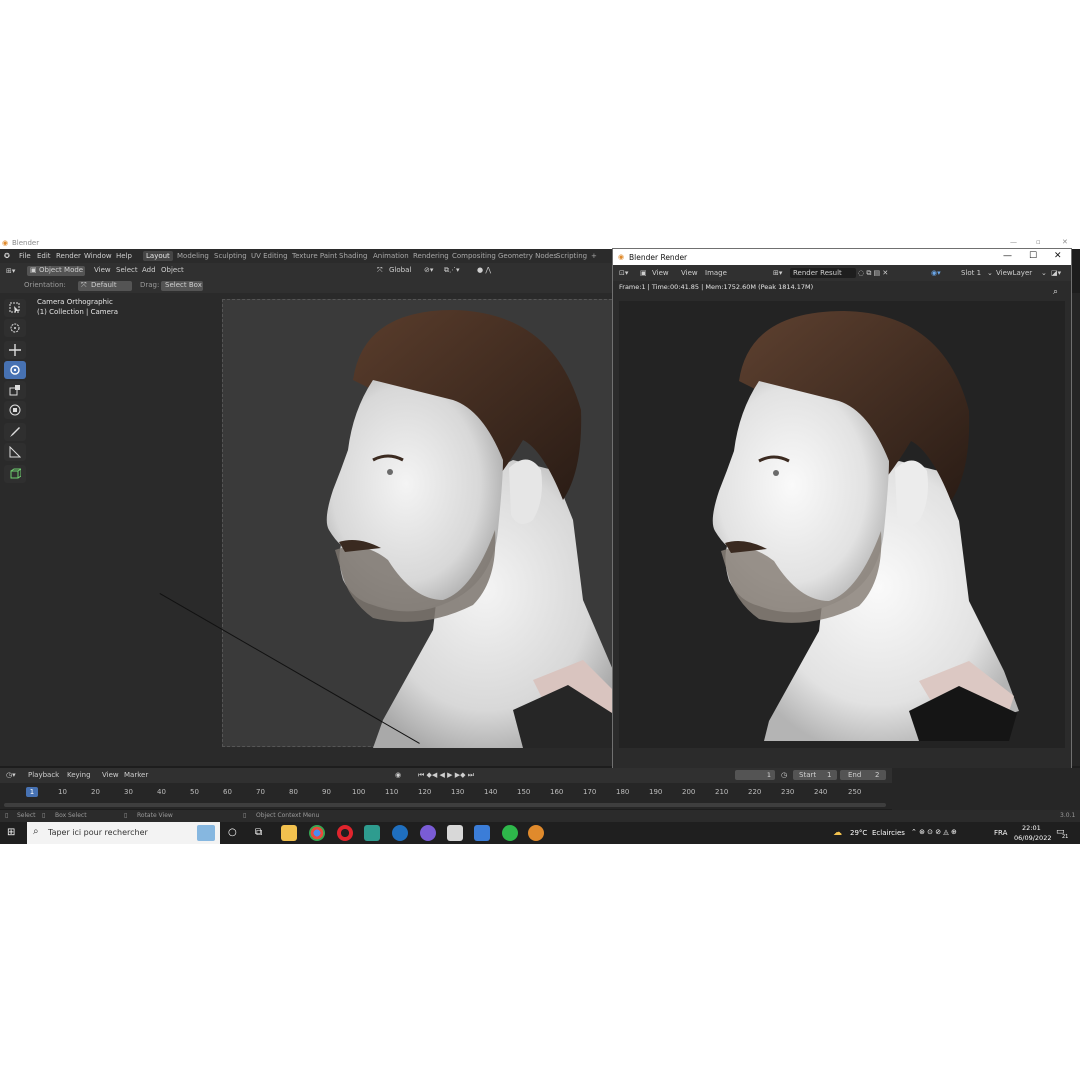  What do you see at coordinates (1058, 256) in the screenshot?
I see `render-close-icon: ✕` at bounding box center [1058, 256].